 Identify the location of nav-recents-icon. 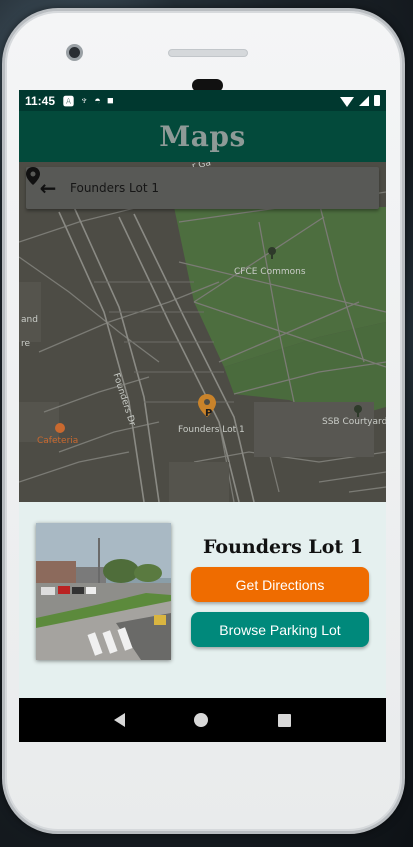
(285, 720).